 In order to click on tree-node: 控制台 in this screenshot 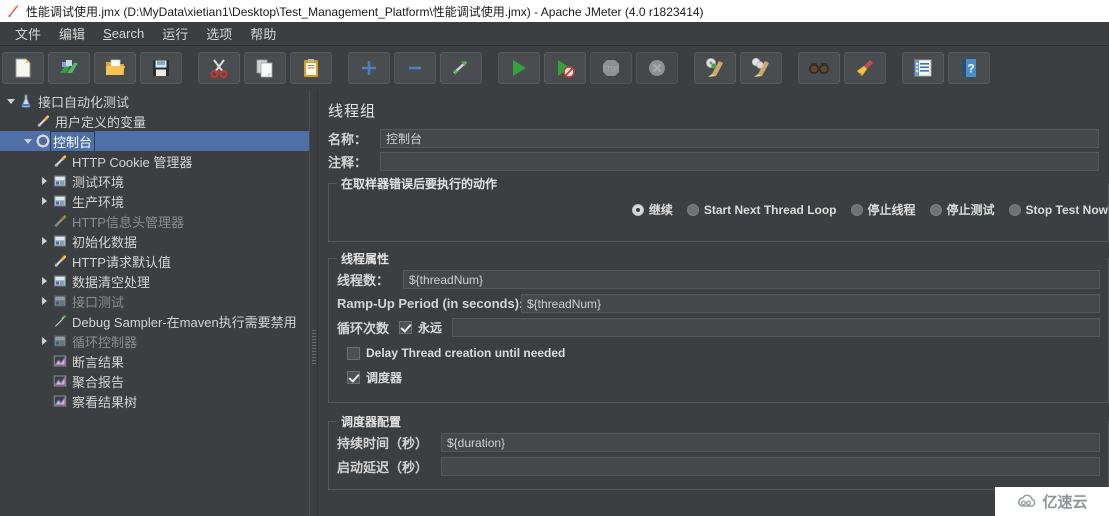, I will do `click(154, 141)`.